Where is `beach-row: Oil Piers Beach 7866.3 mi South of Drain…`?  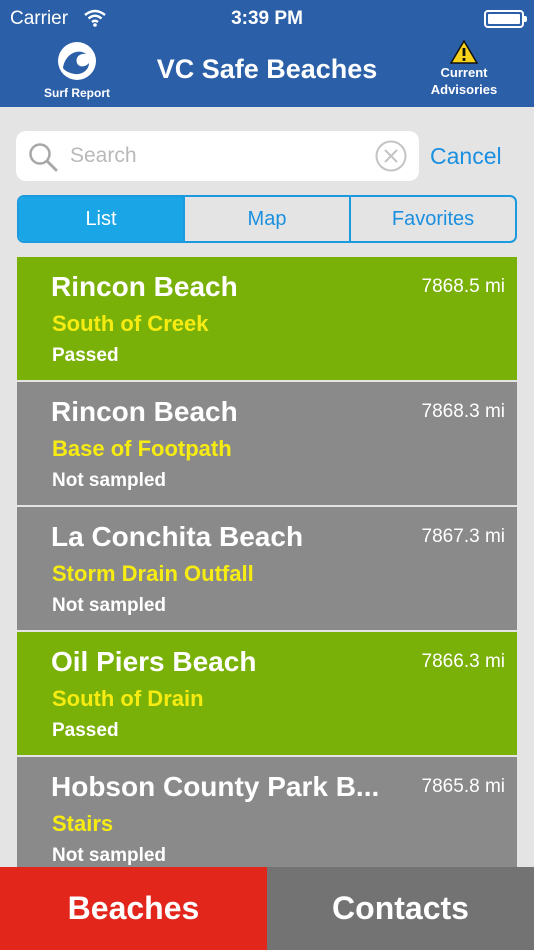 beach-row: Oil Piers Beach 7866.3 mi South of Drain… is located at coordinates (267, 693).